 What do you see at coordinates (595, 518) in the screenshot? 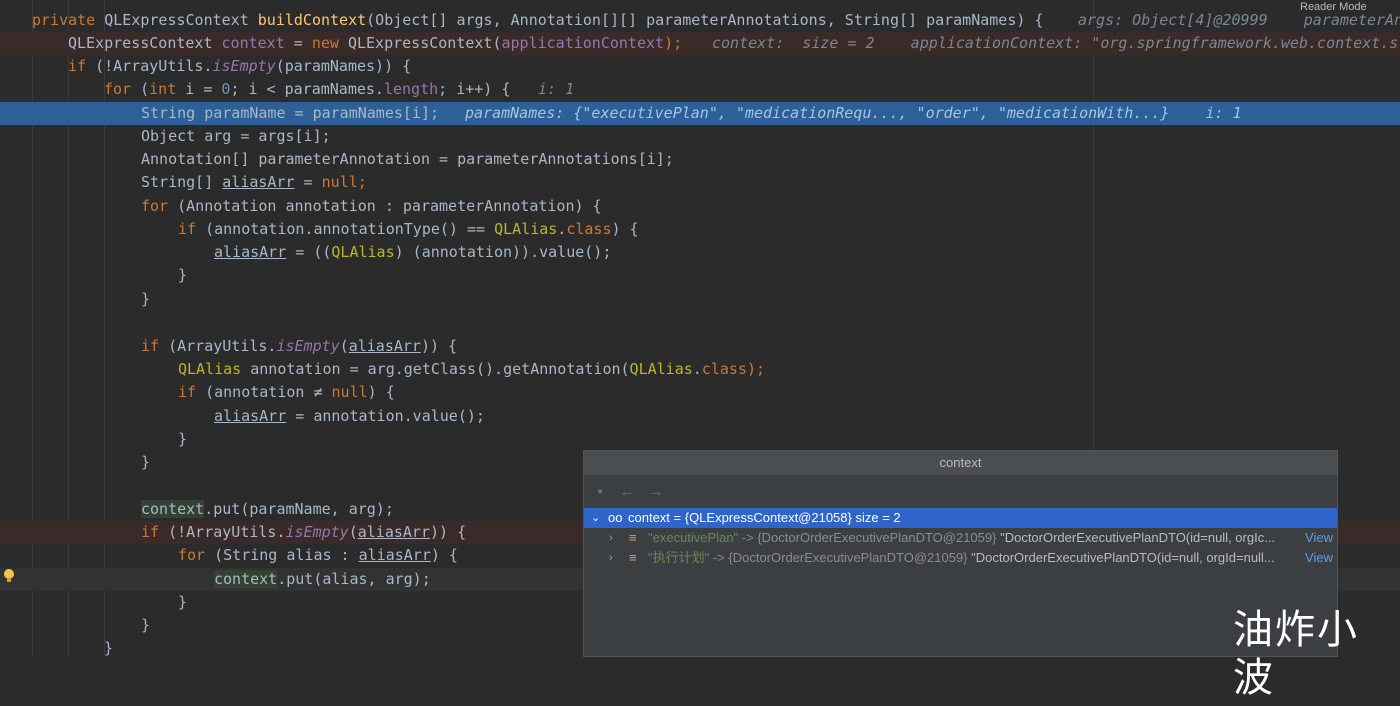
I see `chevron-down-icon: ⌄` at bounding box center [595, 518].